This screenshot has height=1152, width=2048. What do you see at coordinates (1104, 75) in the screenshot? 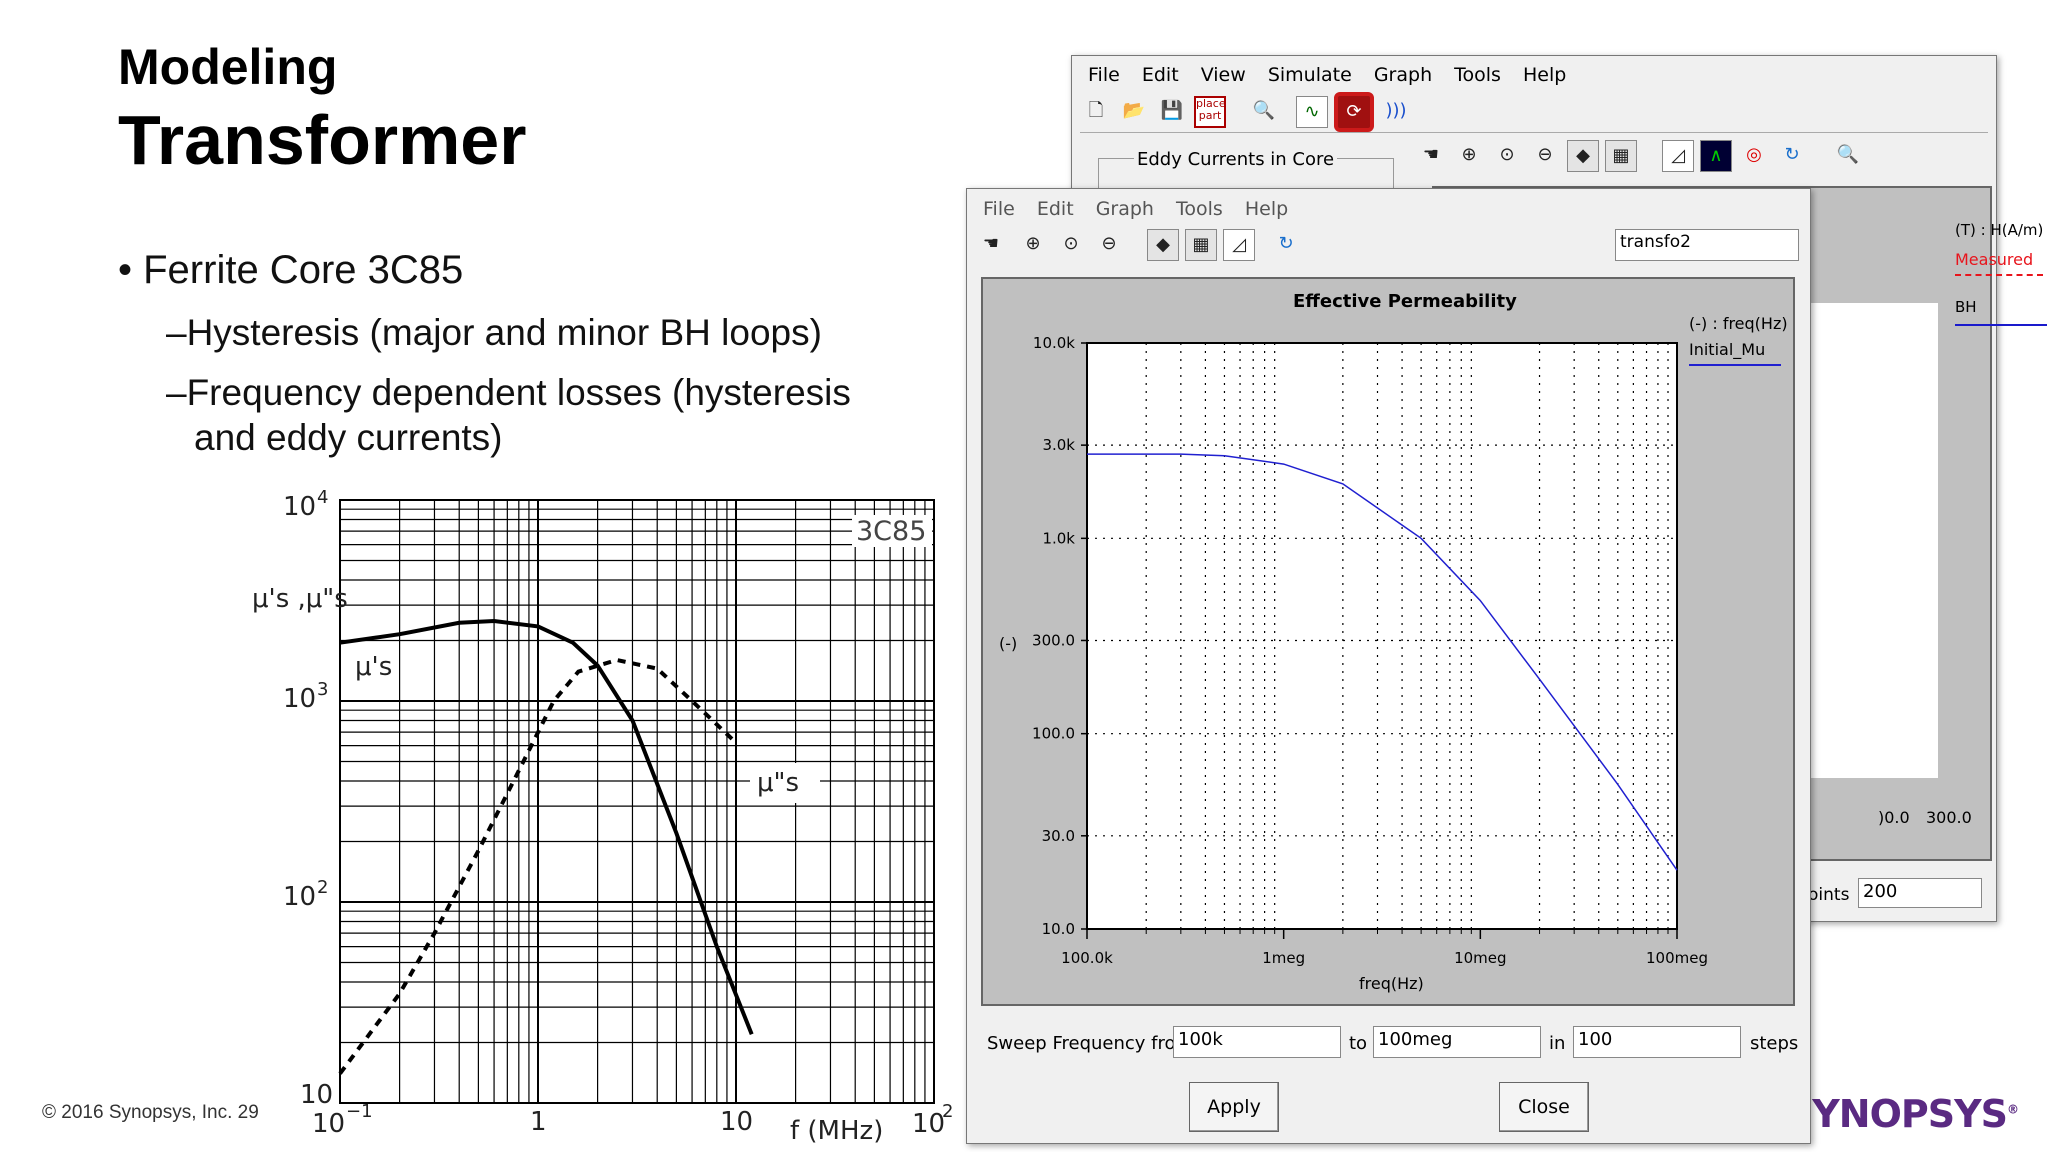
I see `back-menu-file: File` at bounding box center [1104, 75].